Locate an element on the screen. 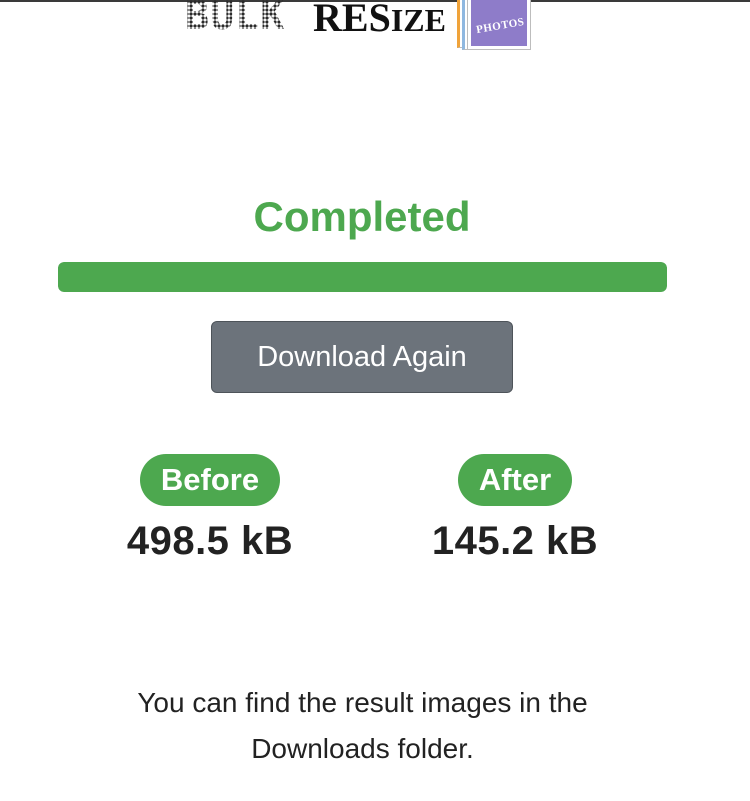  download-again-button: Download Again is located at coordinates (362, 357).